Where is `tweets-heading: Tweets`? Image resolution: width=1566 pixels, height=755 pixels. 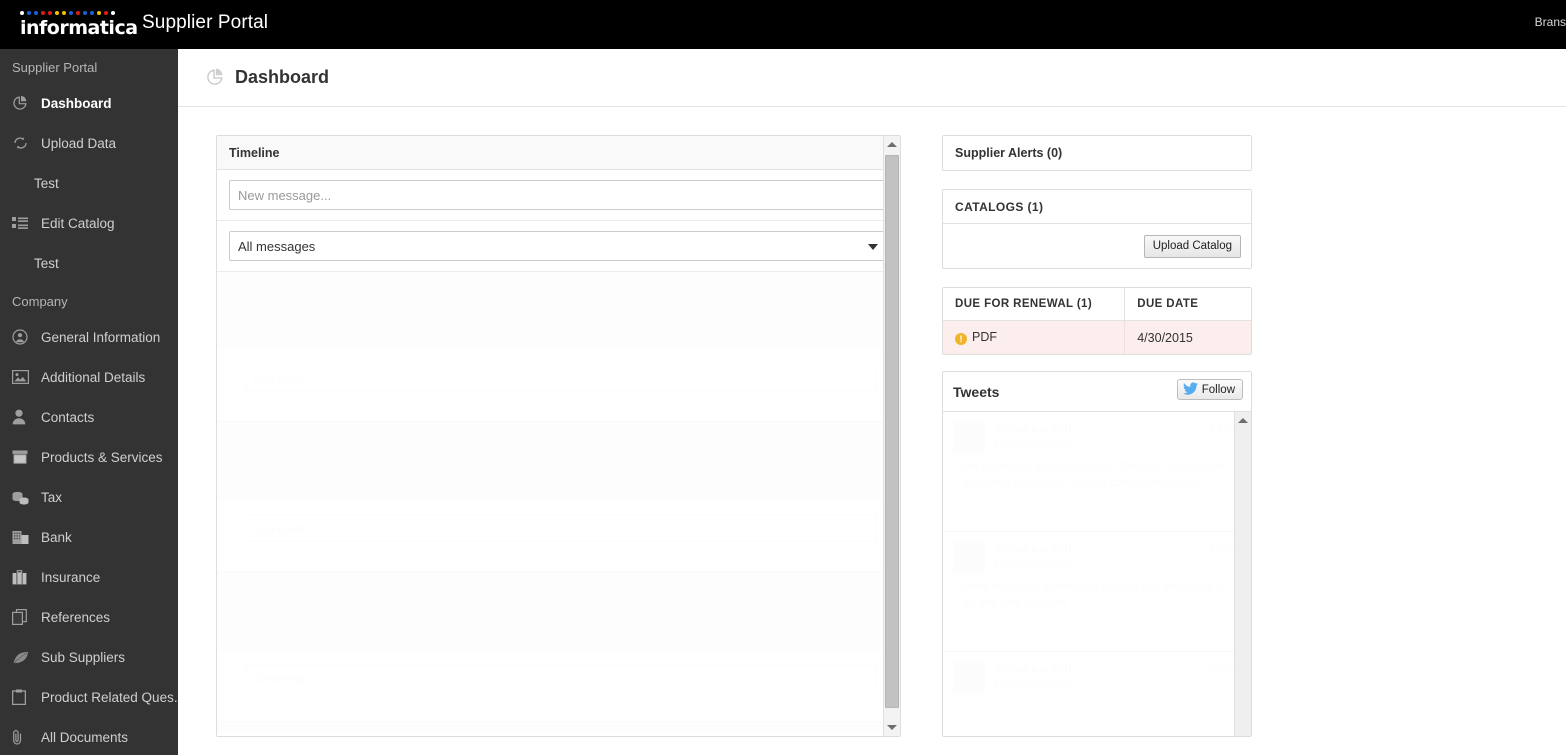 tweets-heading: Tweets is located at coordinates (976, 391).